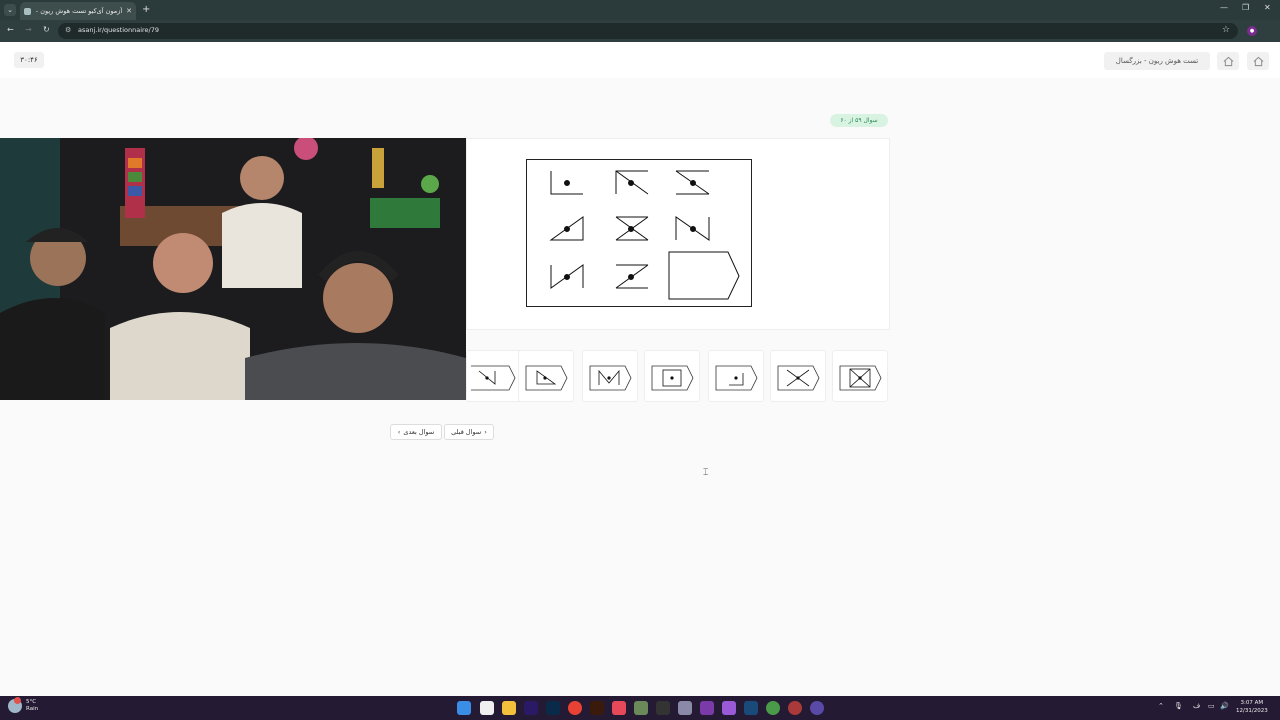 Image resolution: width=1280 pixels, height=720 pixels. What do you see at coordinates (1252, 711) in the screenshot?
I see `clock-date: 12/31/2023` at bounding box center [1252, 711].